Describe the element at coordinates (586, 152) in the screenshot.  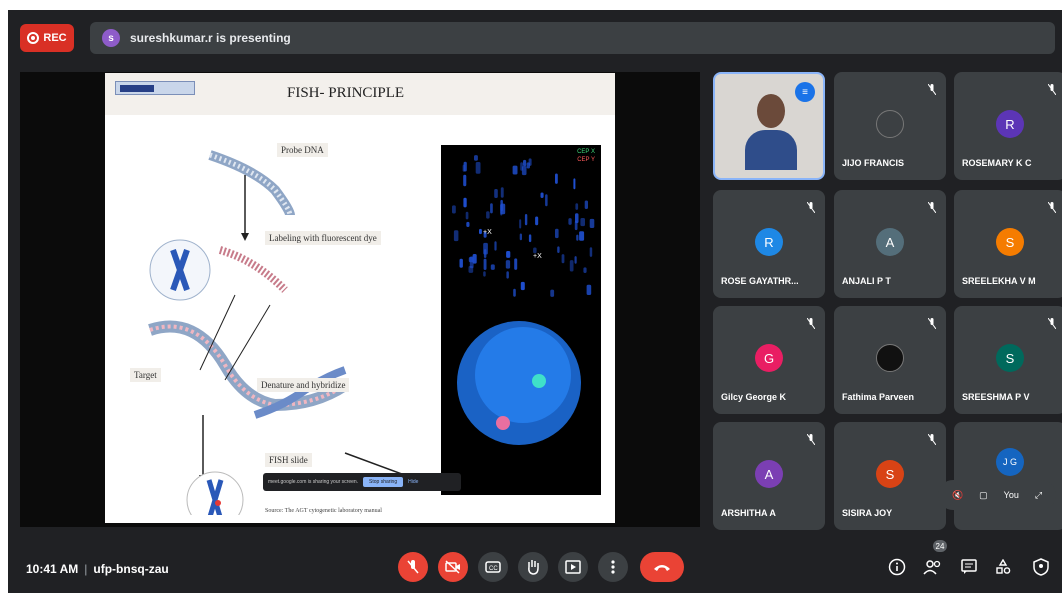
I see `legend-cep-x: CEP X` at that location.